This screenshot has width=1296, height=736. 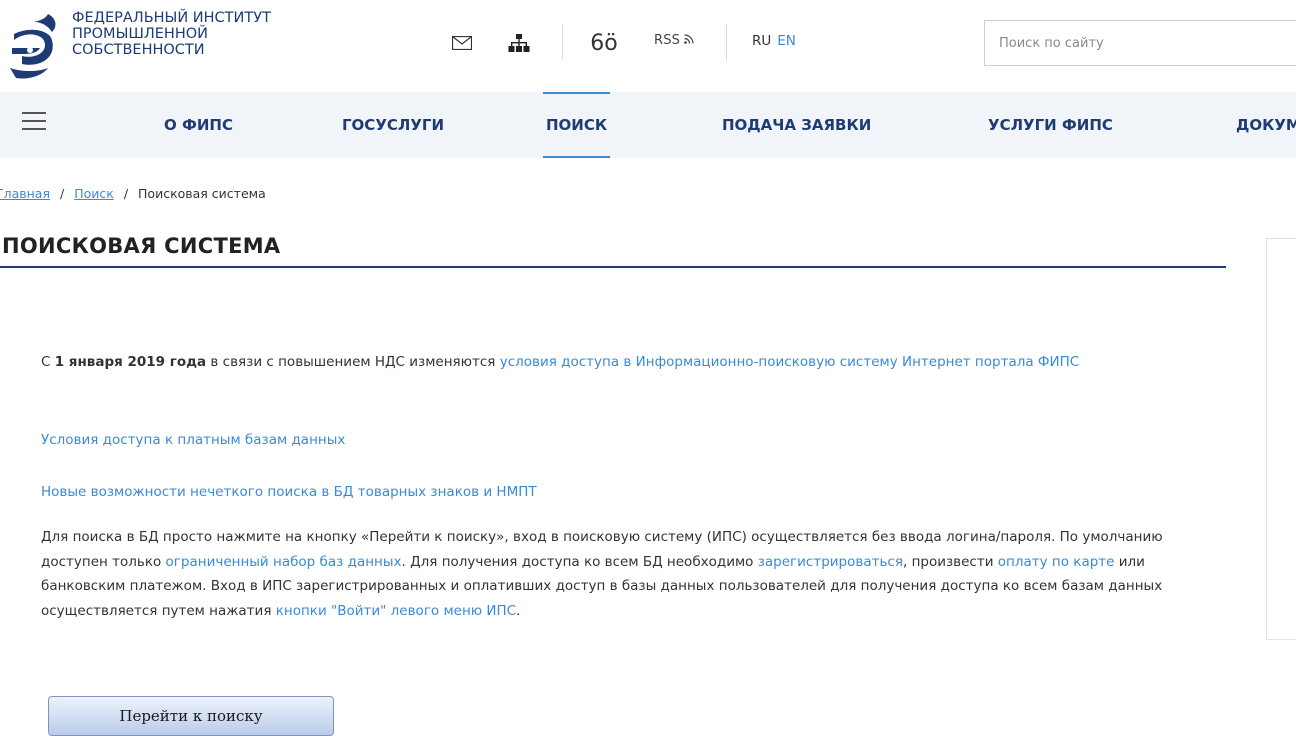 I want to click on instructions-text: ., so click(x=518, y=610).